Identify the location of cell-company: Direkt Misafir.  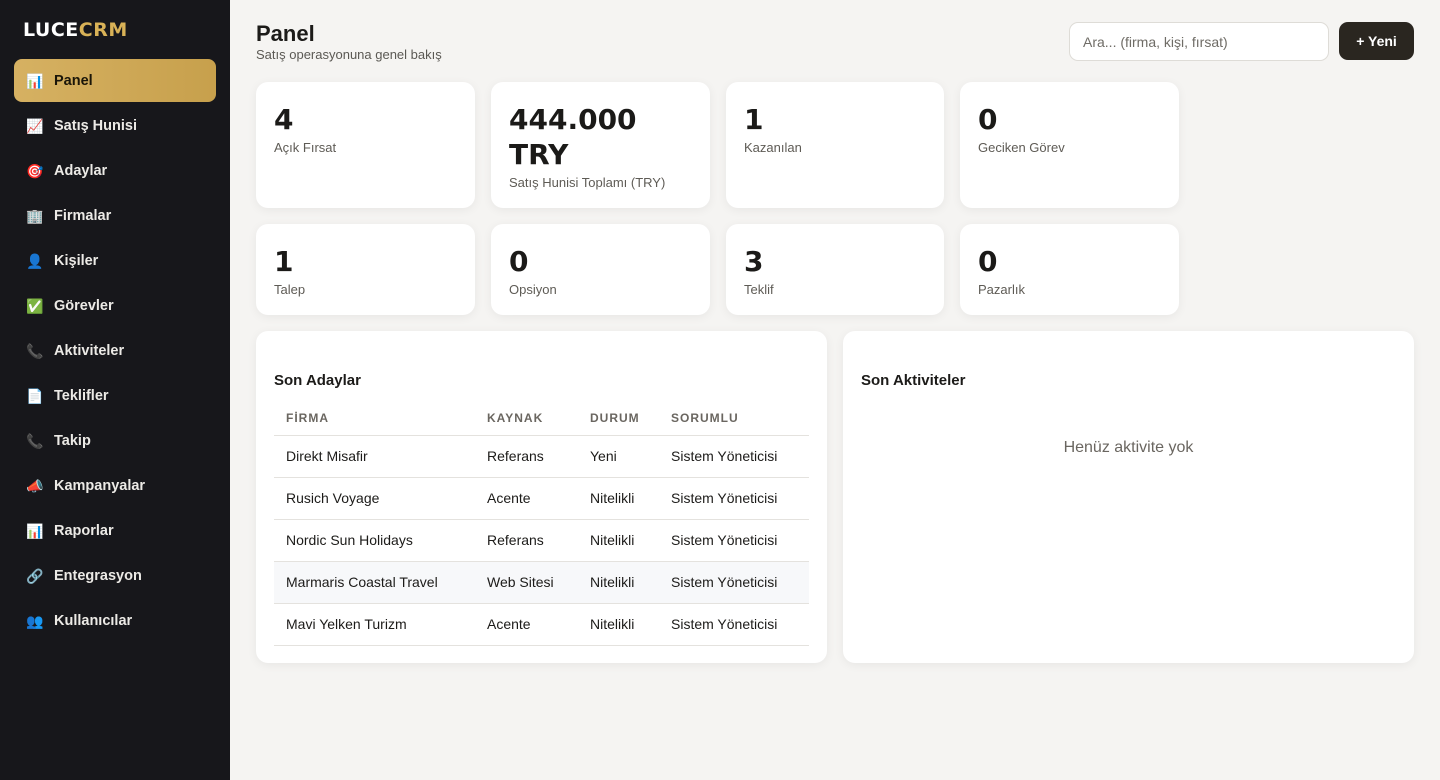
(374, 456).